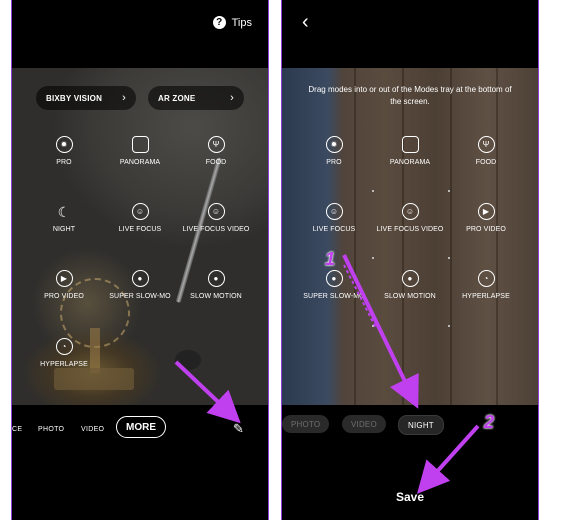 This screenshot has width=561, height=520. Describe the element at coordinates (330, 259) in the screenshot. I see `step-number-1: 1` at that location.